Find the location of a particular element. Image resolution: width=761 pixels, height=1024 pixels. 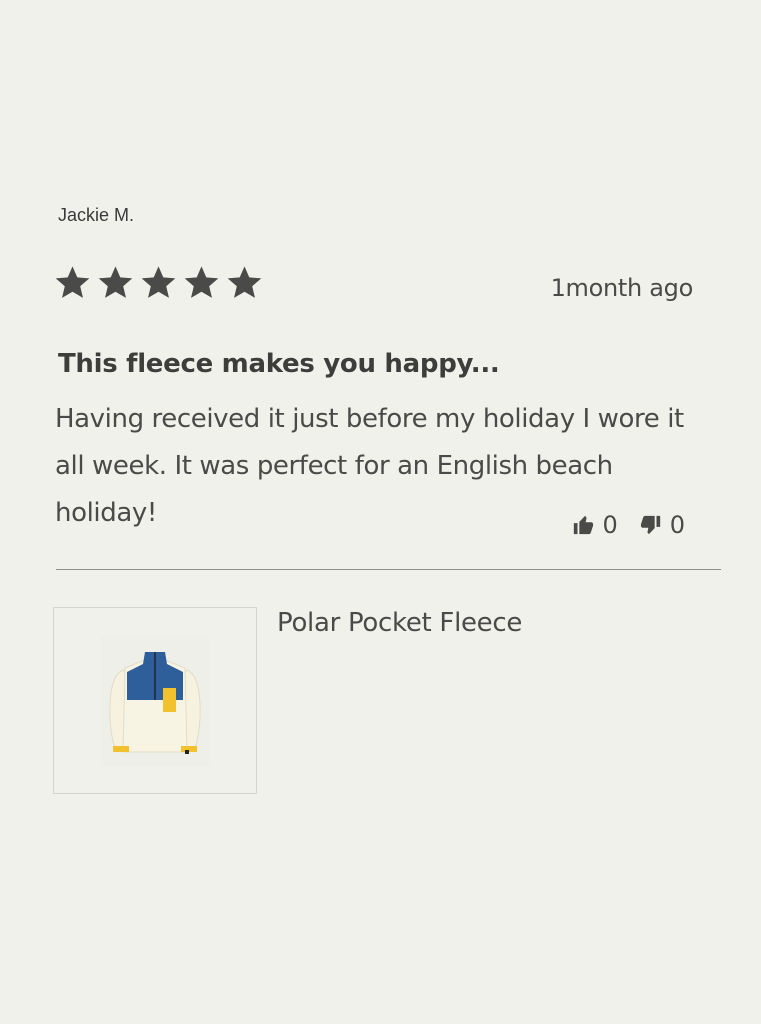

product-name-link: Polar Pocket Fleece is located at coordinates (399, 623).